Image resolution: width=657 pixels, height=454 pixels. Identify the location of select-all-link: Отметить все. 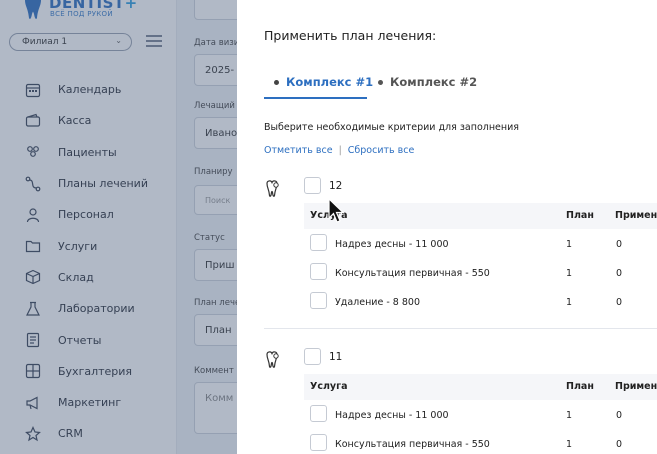
(298, 150).